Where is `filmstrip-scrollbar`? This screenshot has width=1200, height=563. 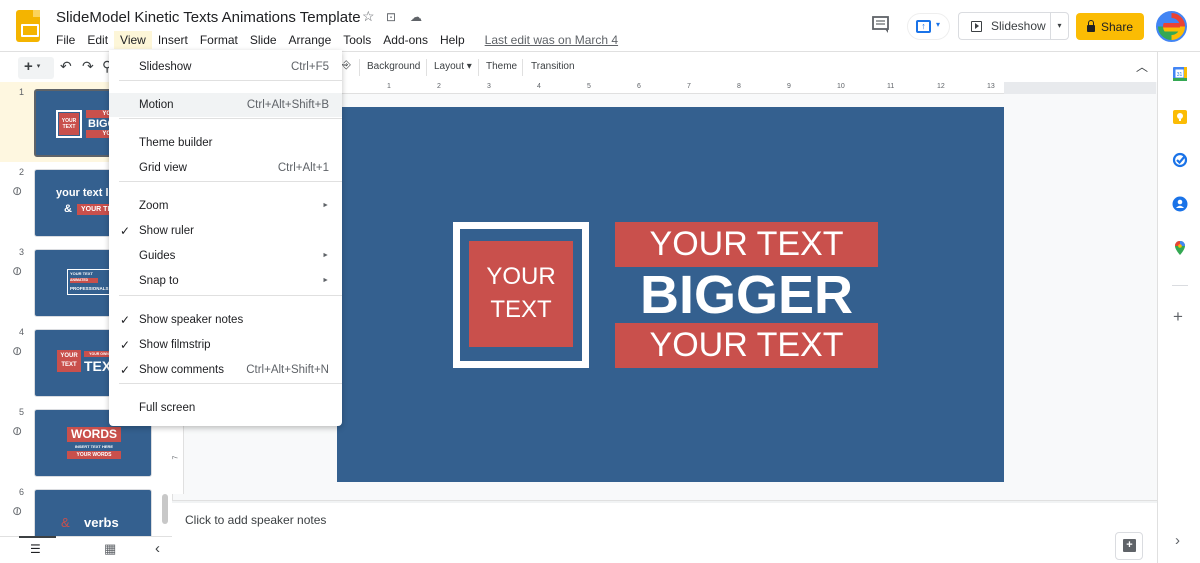 filmstrip-scrollbar is located at coordinates (165, 509).